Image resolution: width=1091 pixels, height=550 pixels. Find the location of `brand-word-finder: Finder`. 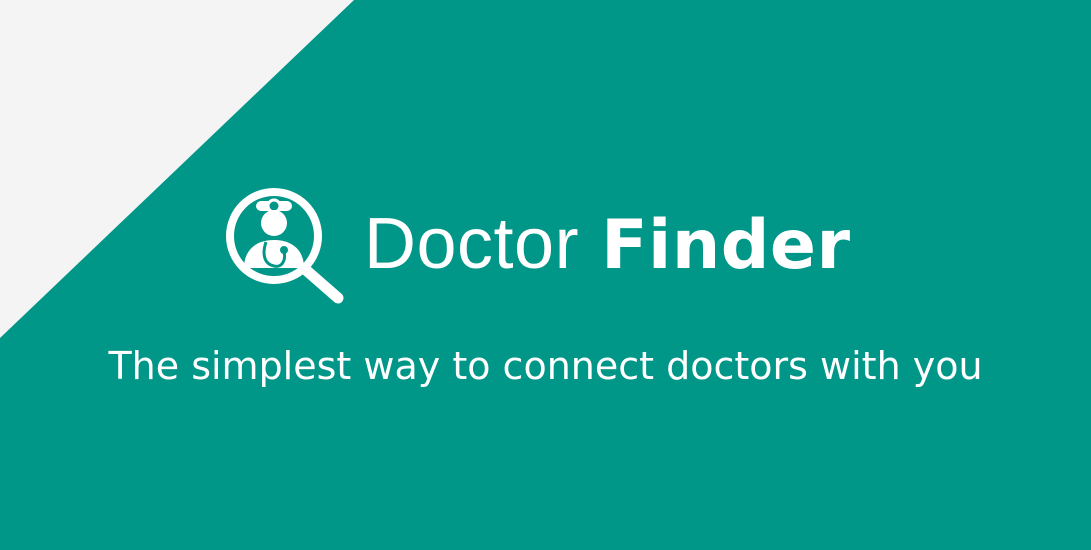

brand-word-finder: Finder is located at coordinates (726, 245).